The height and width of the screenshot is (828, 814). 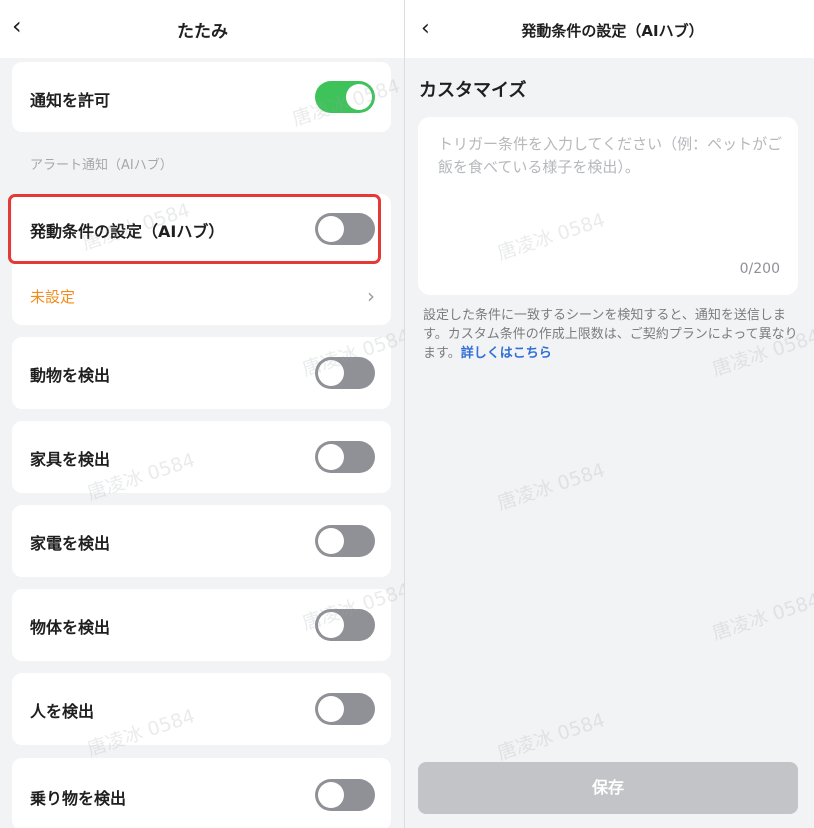 What do you see at coordinates (70, 627) in the screenshot?
I see `detection-label: 物体を検出` at bounding box center [70, 627].